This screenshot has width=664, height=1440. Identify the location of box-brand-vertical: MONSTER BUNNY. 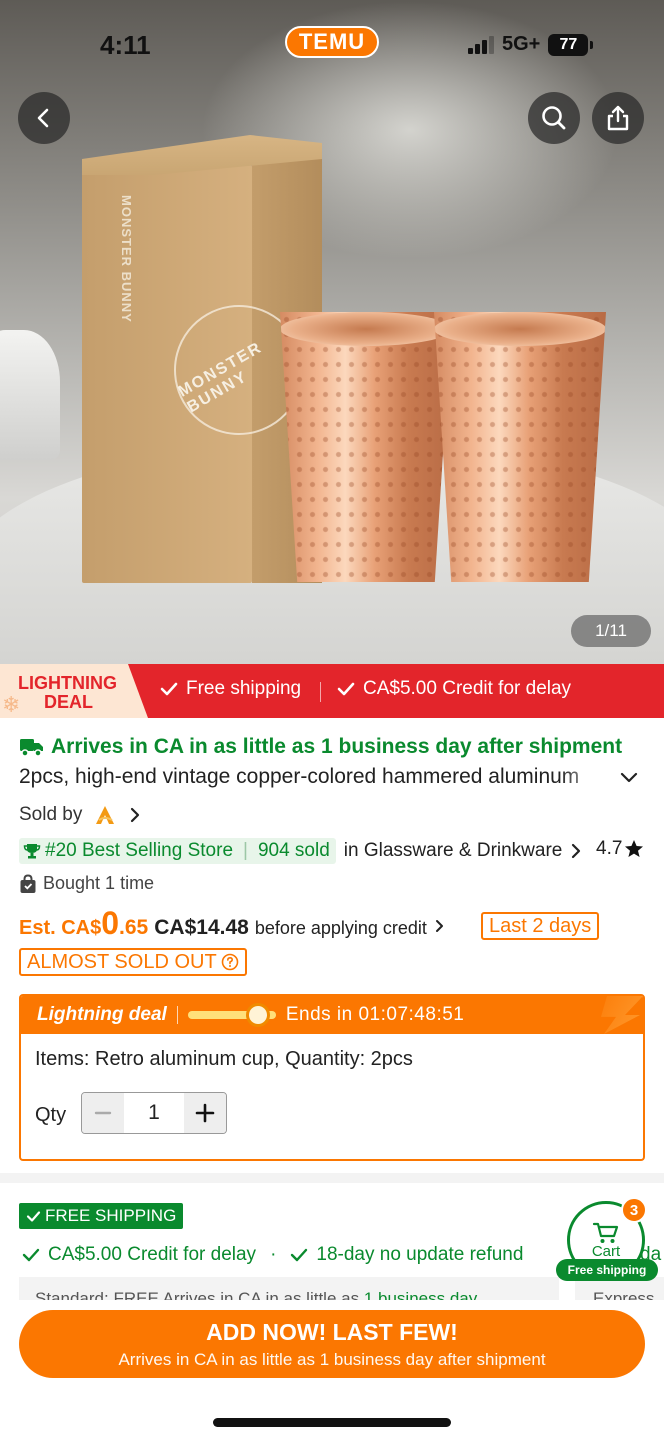
(126, 259).